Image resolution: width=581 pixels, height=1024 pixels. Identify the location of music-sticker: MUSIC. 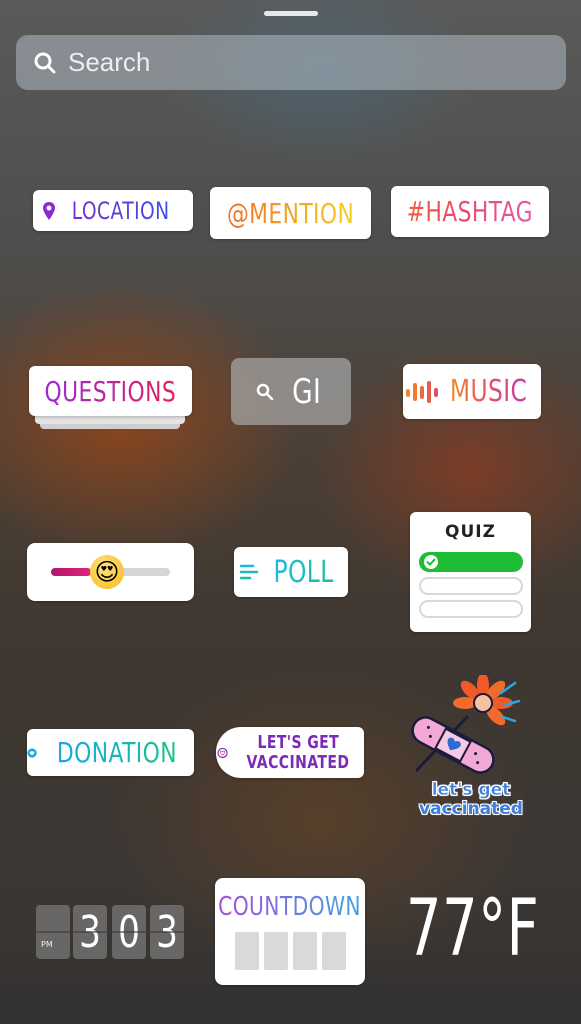
(472, 391).